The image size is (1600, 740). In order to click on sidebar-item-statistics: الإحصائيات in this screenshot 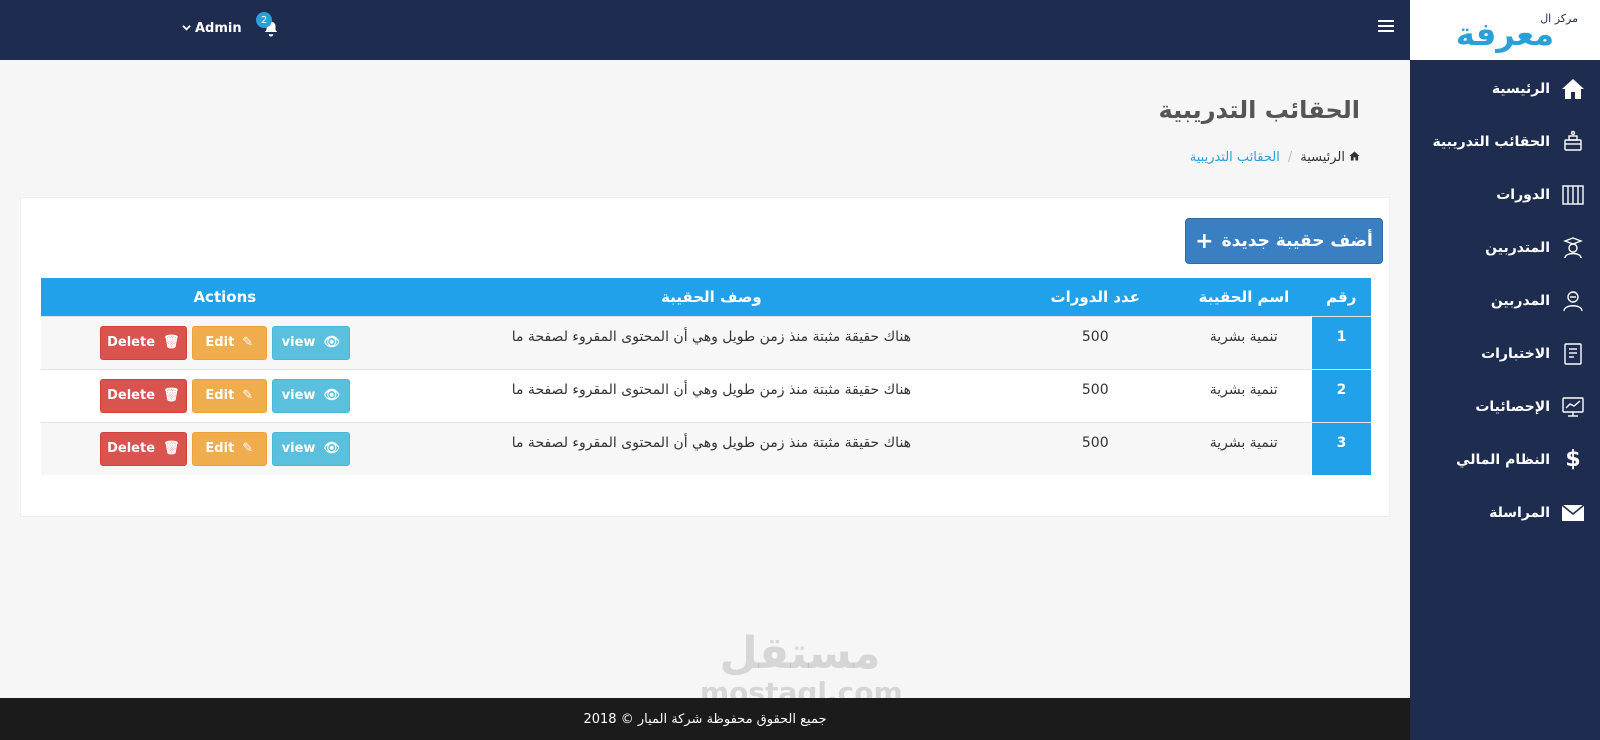, I will do `click(1505, 406)`.